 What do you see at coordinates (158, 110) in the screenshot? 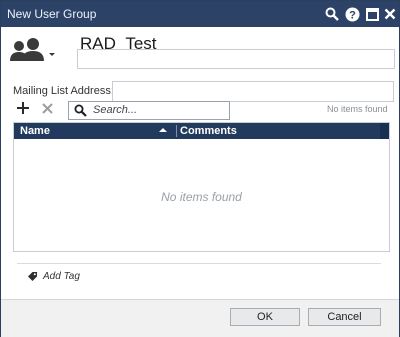
I see `search-input` at bounding box center [158, 110].